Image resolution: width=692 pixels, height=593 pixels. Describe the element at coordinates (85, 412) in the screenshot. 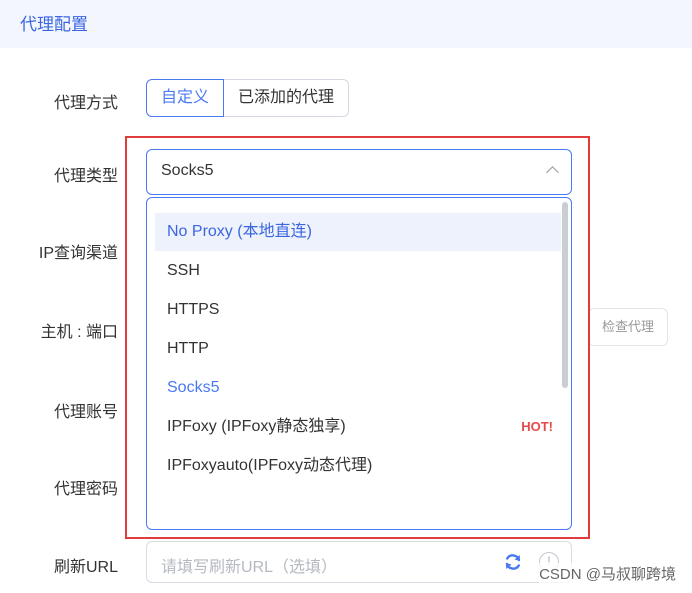

I see `proxy-account-label: 代理账号` at that location.